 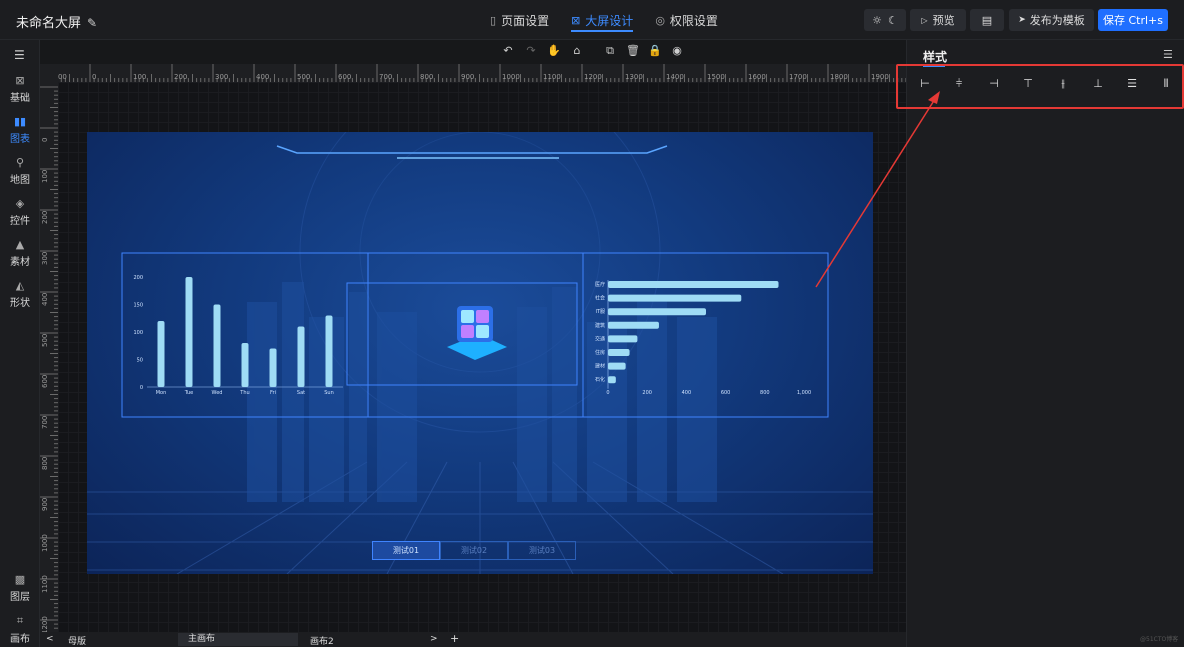 What do you see at coordinates (92, 23) in the screenshot?
I see `edit-pencil-icon: ✎` at bounding box center [92, 23].